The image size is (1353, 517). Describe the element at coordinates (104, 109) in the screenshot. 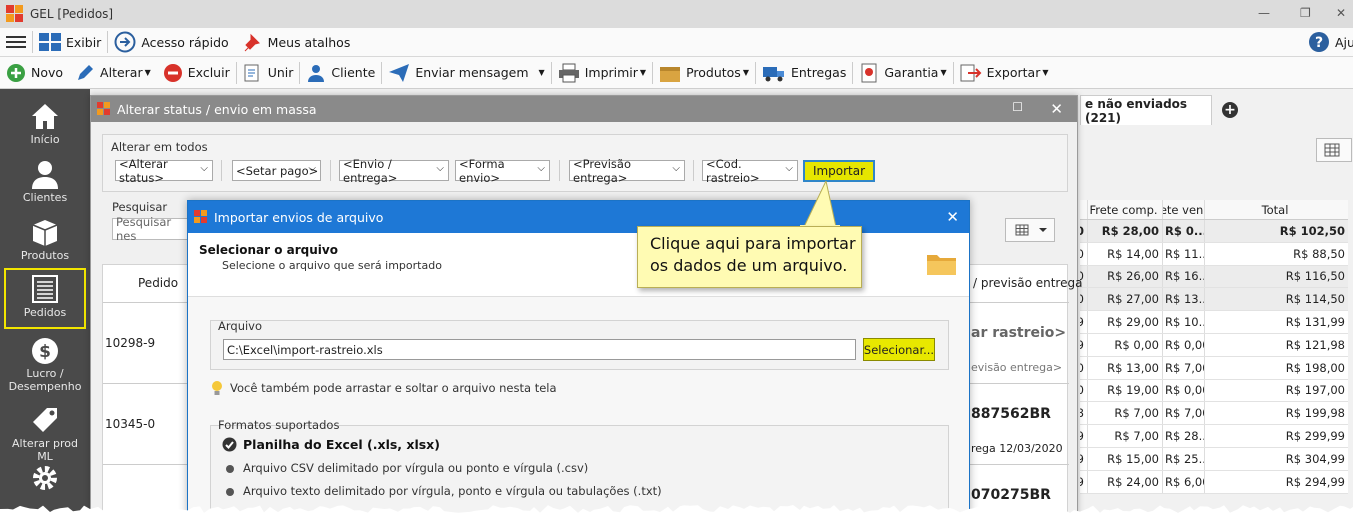

I see `app-logo-icon` at that location.